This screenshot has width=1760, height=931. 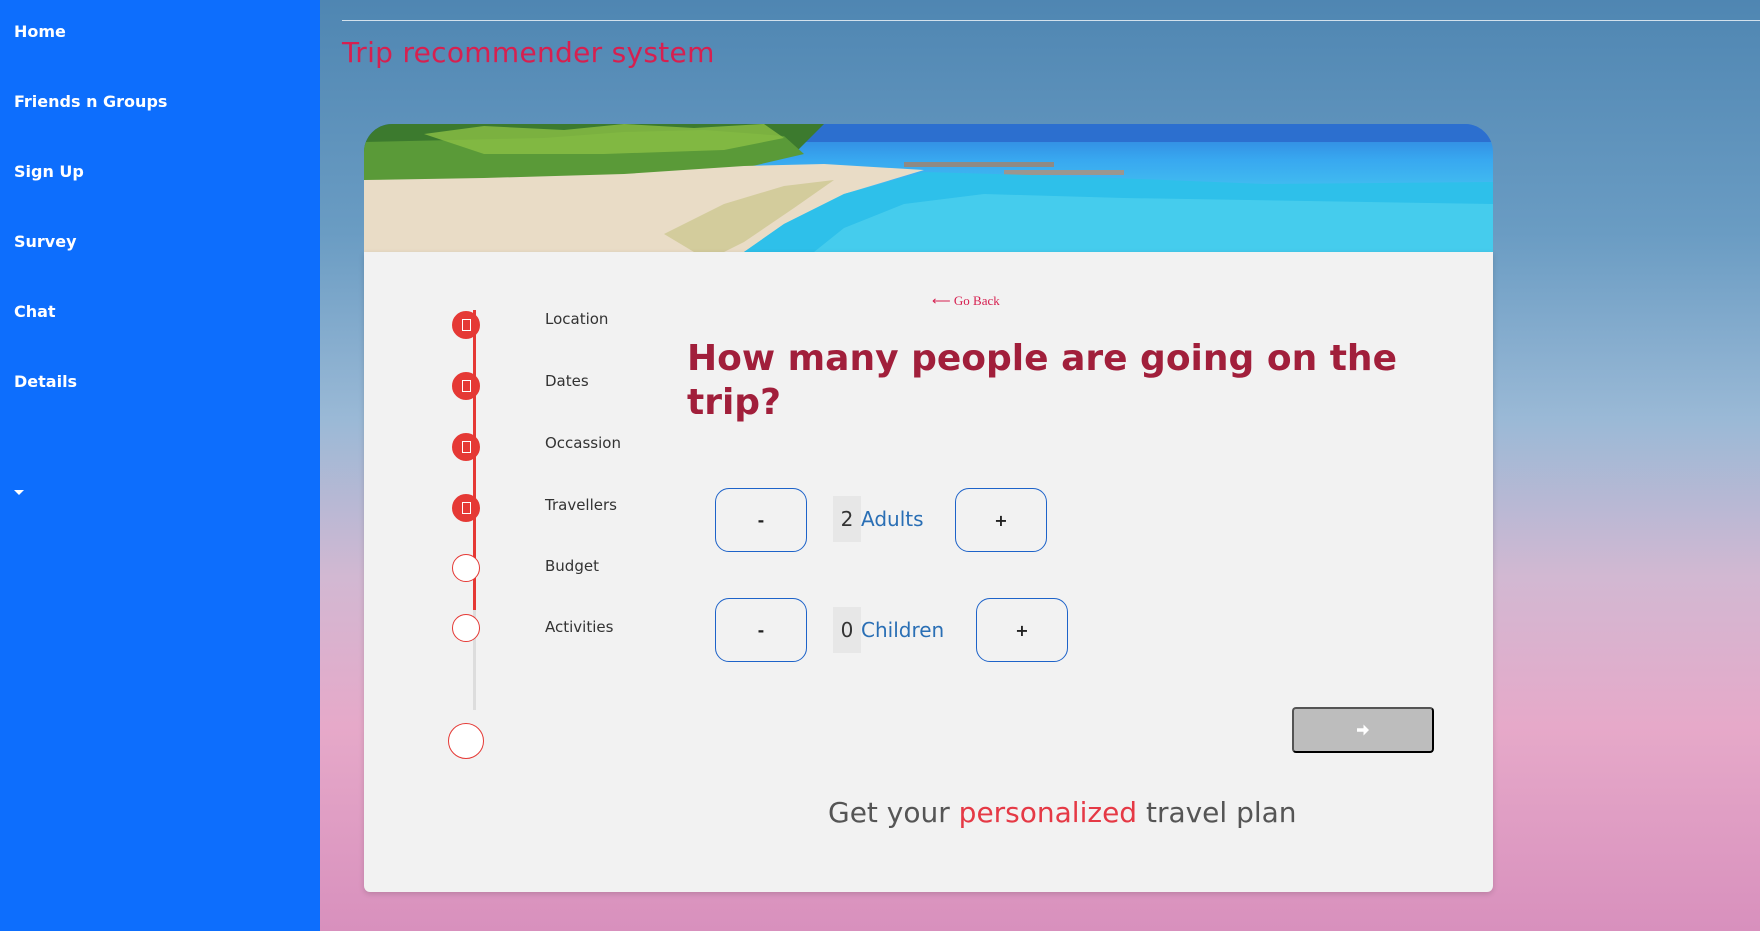 I want to click on children-label: Children, so click(x=903, y=630).